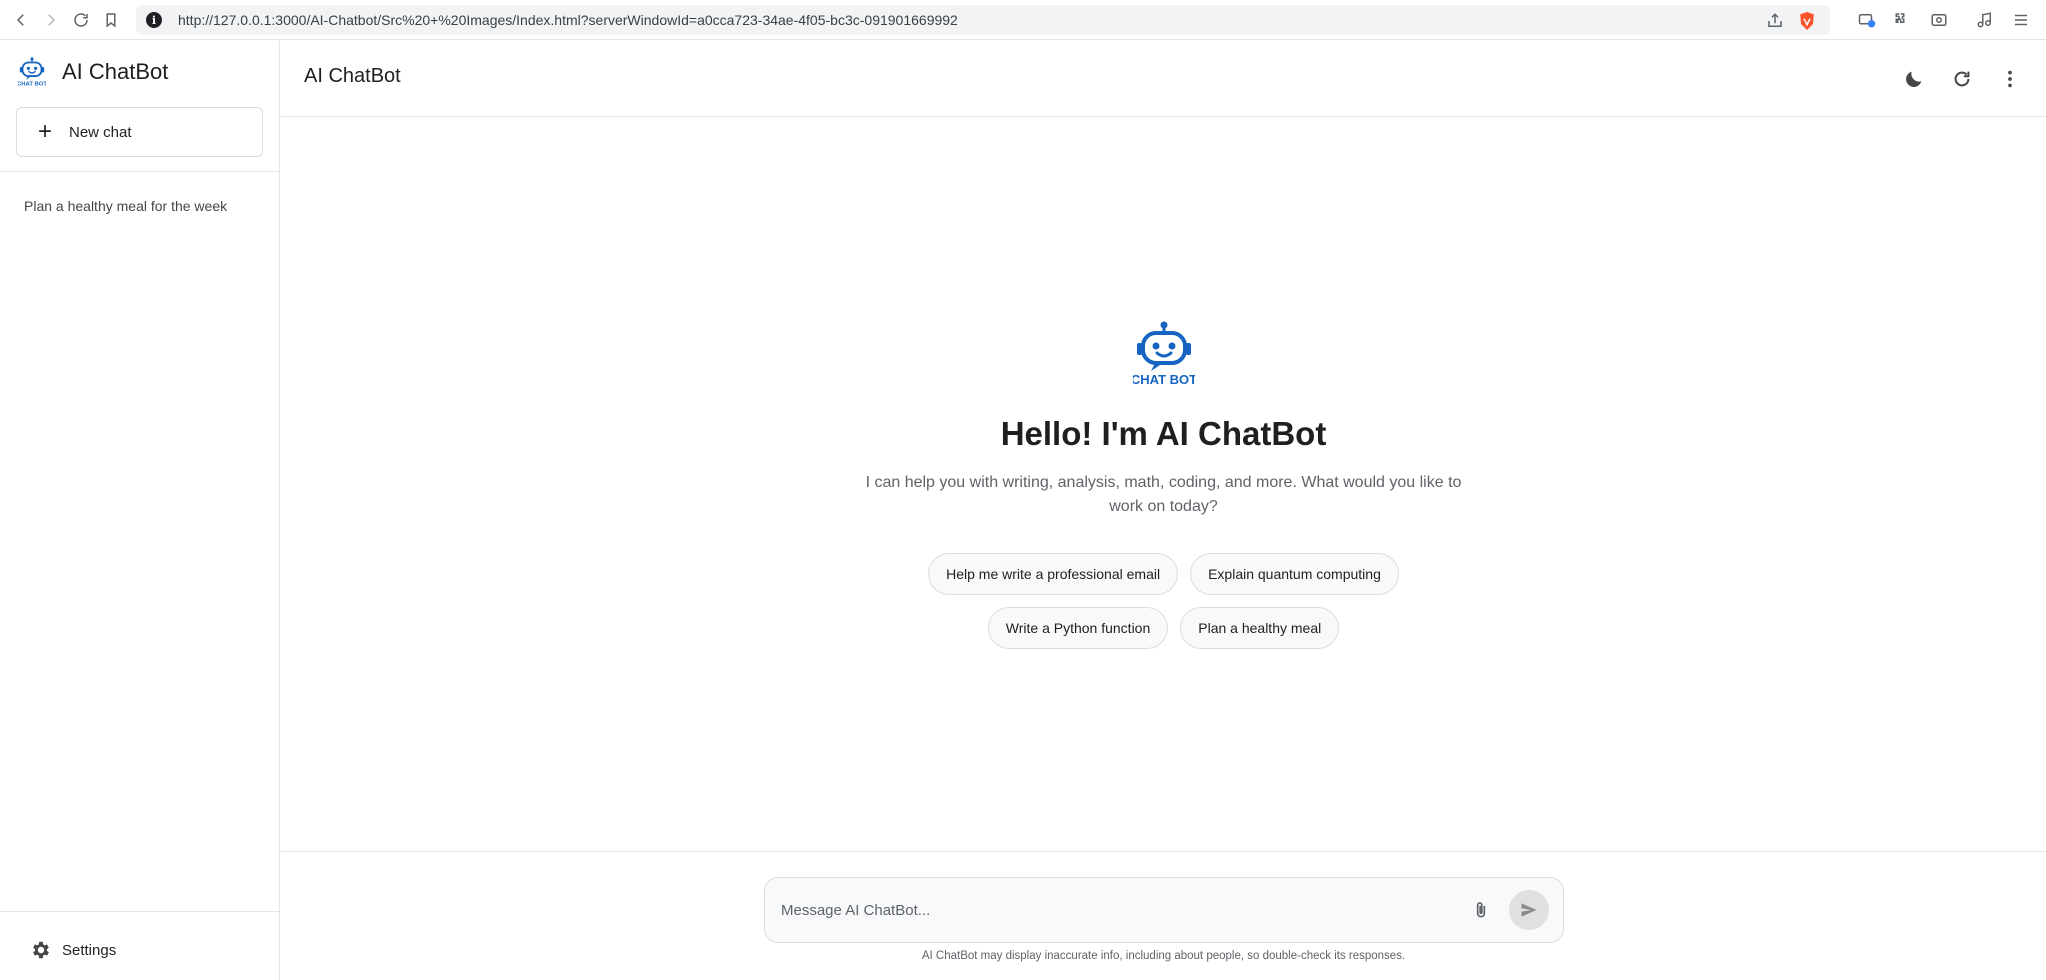 Image resolution: width=2046 pixels, height=980 pixels. Describe the element at coordinates (2021, 20) in the screenshot. I see `menu-icon` at that location.